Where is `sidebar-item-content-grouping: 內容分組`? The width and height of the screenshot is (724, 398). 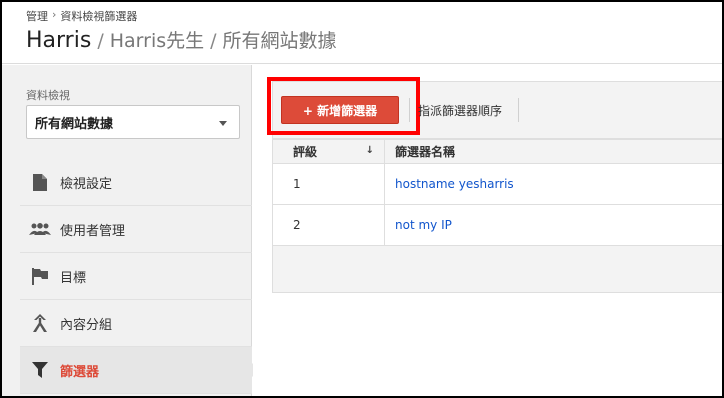
sidebar-item-content-grouping: 內容分組 is located at coordinates (136, 323).